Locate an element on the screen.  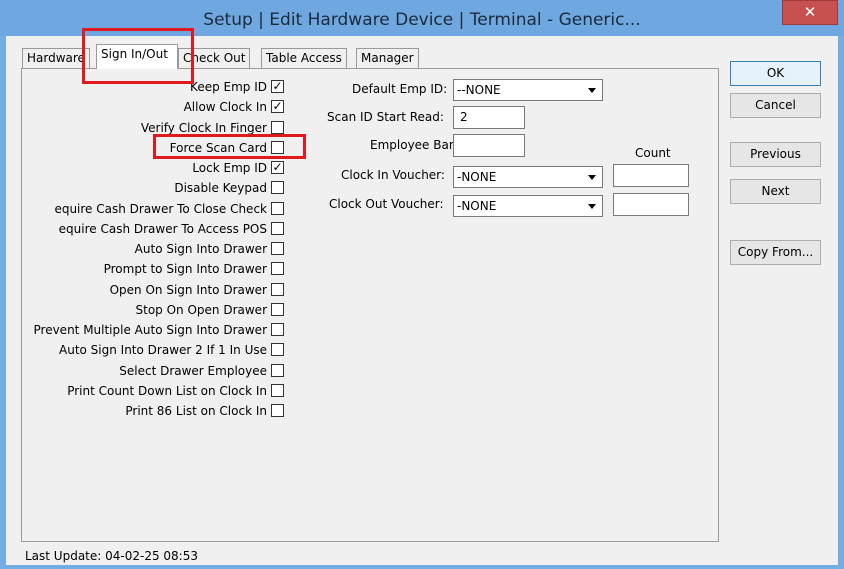
checkbox-label: Disable Keypad is located at coordinates (220, 188).